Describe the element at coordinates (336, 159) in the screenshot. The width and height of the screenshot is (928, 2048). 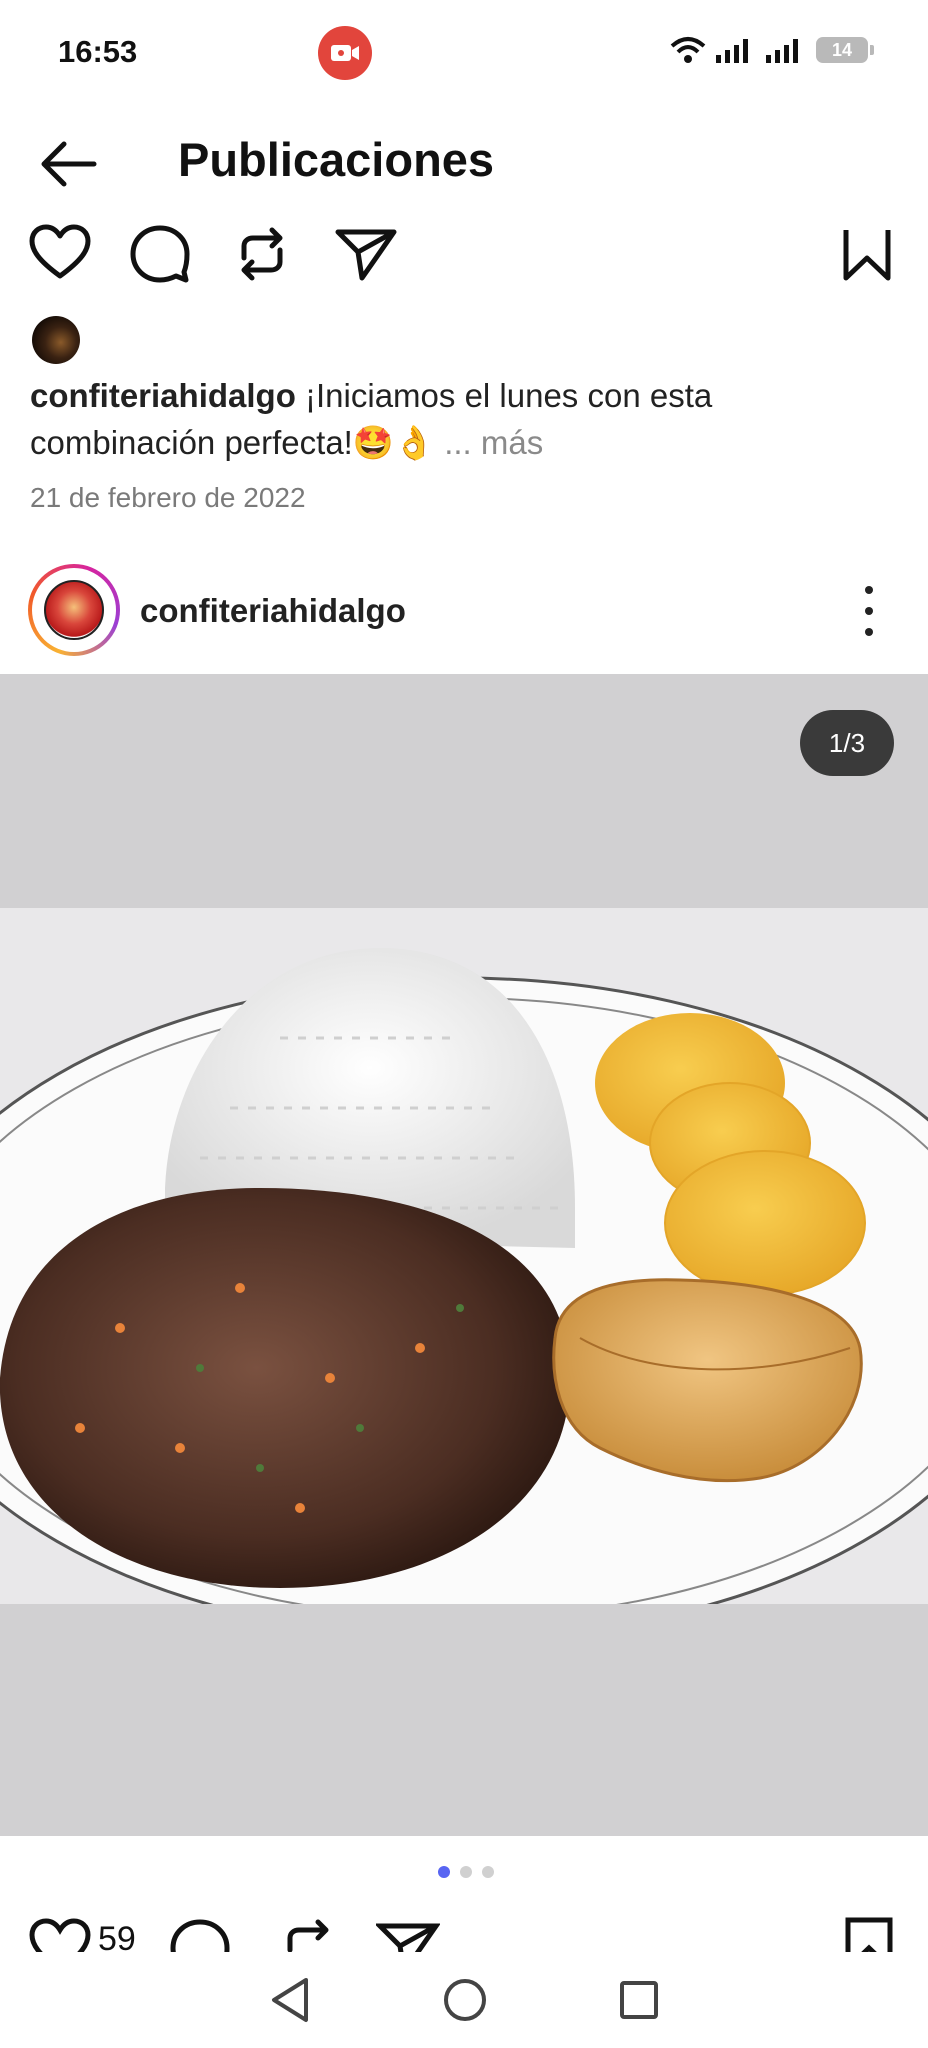
I see `page-title: Publicaciones` at that location.